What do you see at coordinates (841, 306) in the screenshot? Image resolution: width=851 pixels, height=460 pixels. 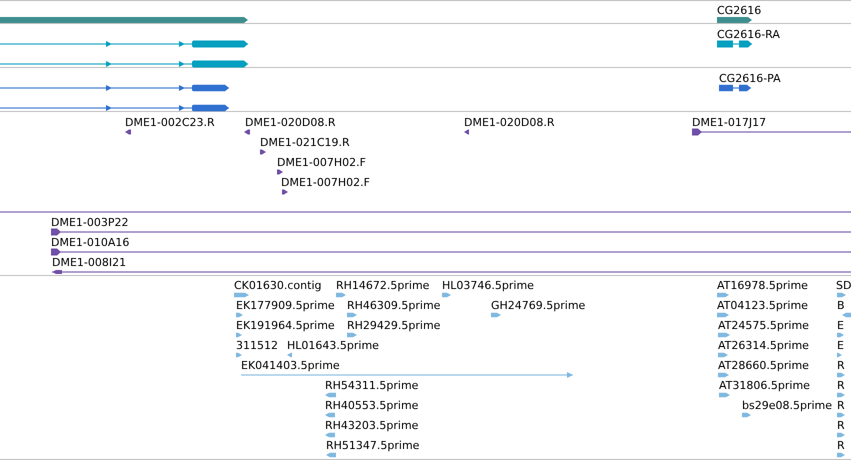 I see `feature-label: B` at bounding box center [841, 306].